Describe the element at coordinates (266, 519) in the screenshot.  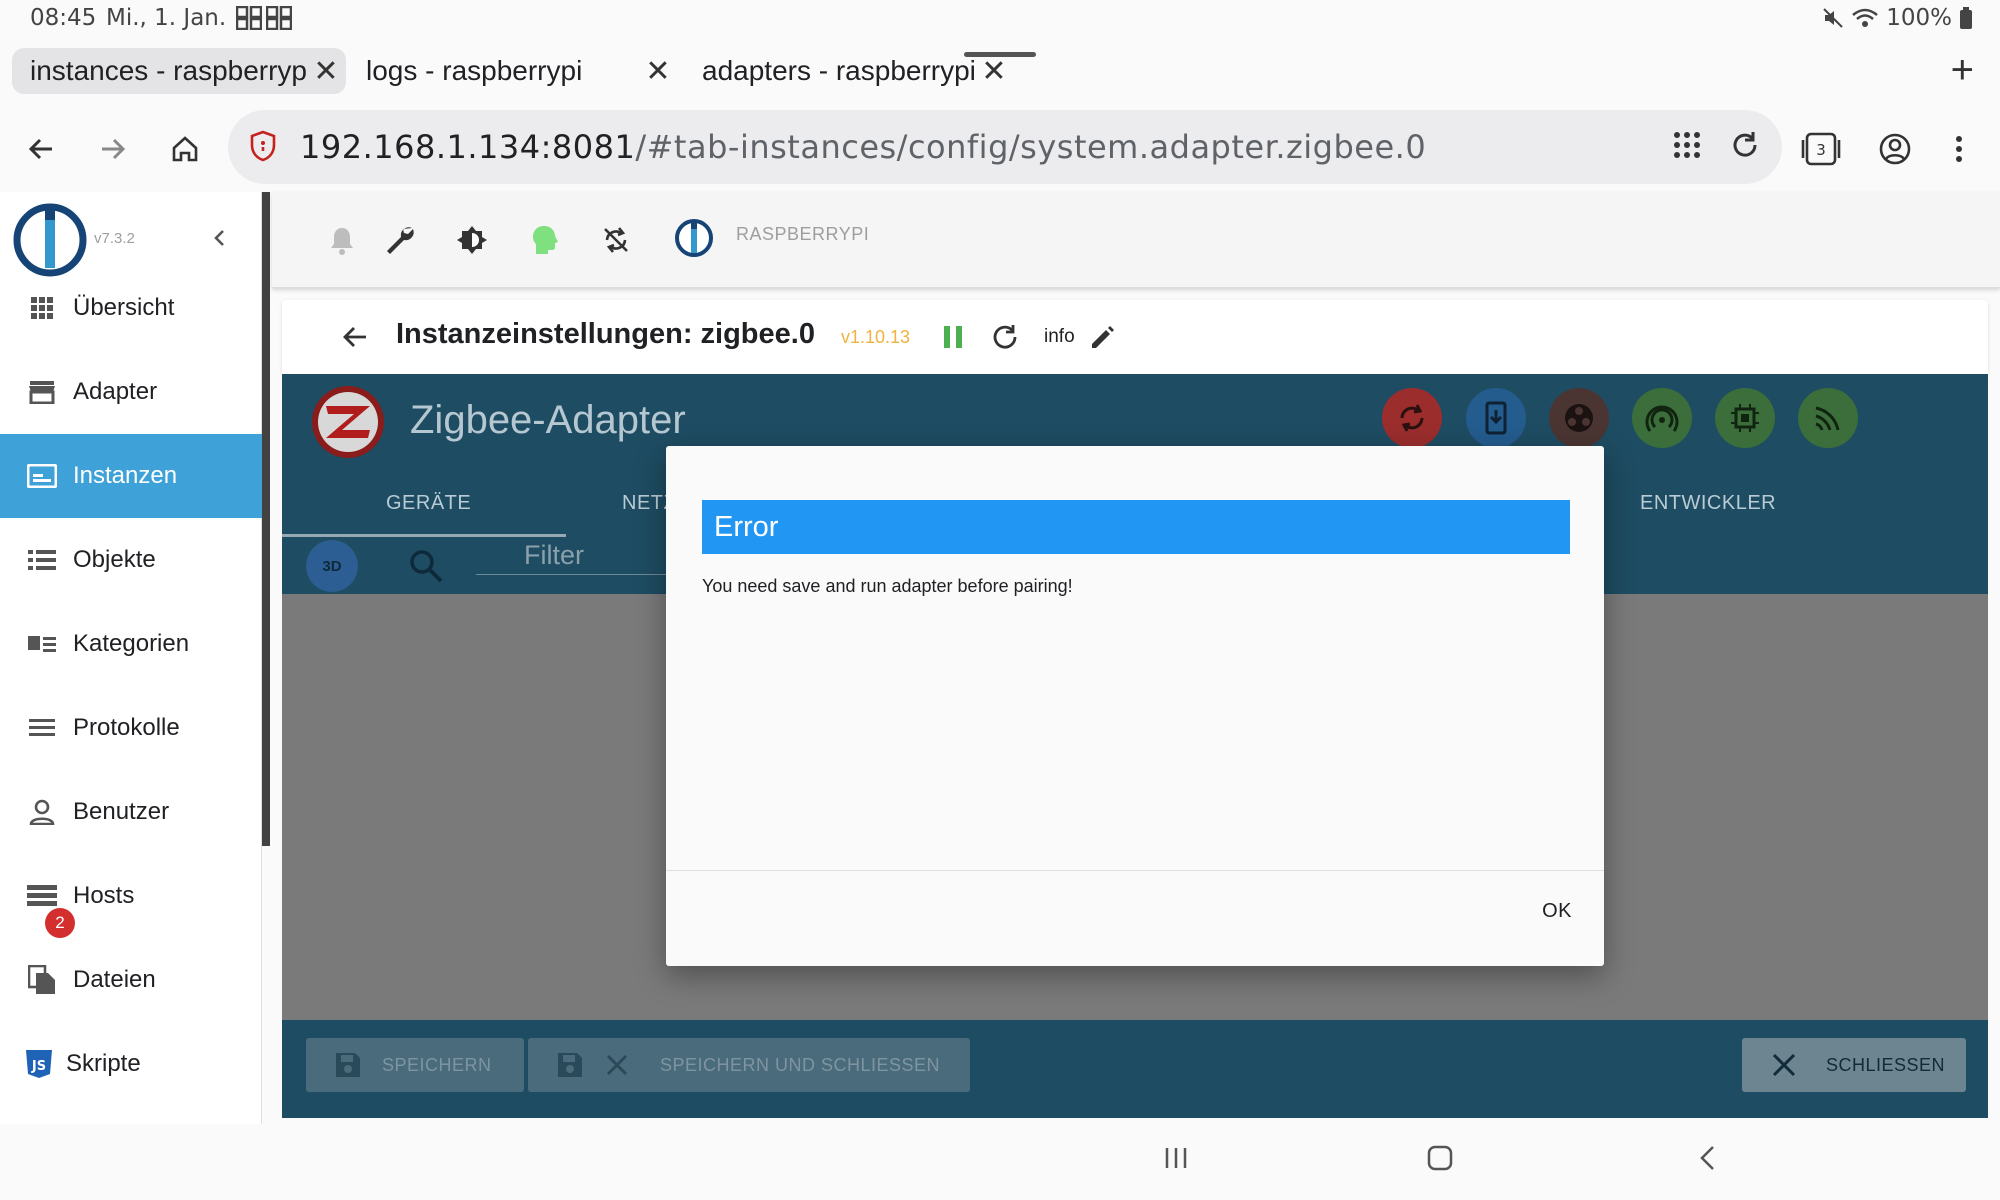
I see `sidebar-scrollbar` at that location.